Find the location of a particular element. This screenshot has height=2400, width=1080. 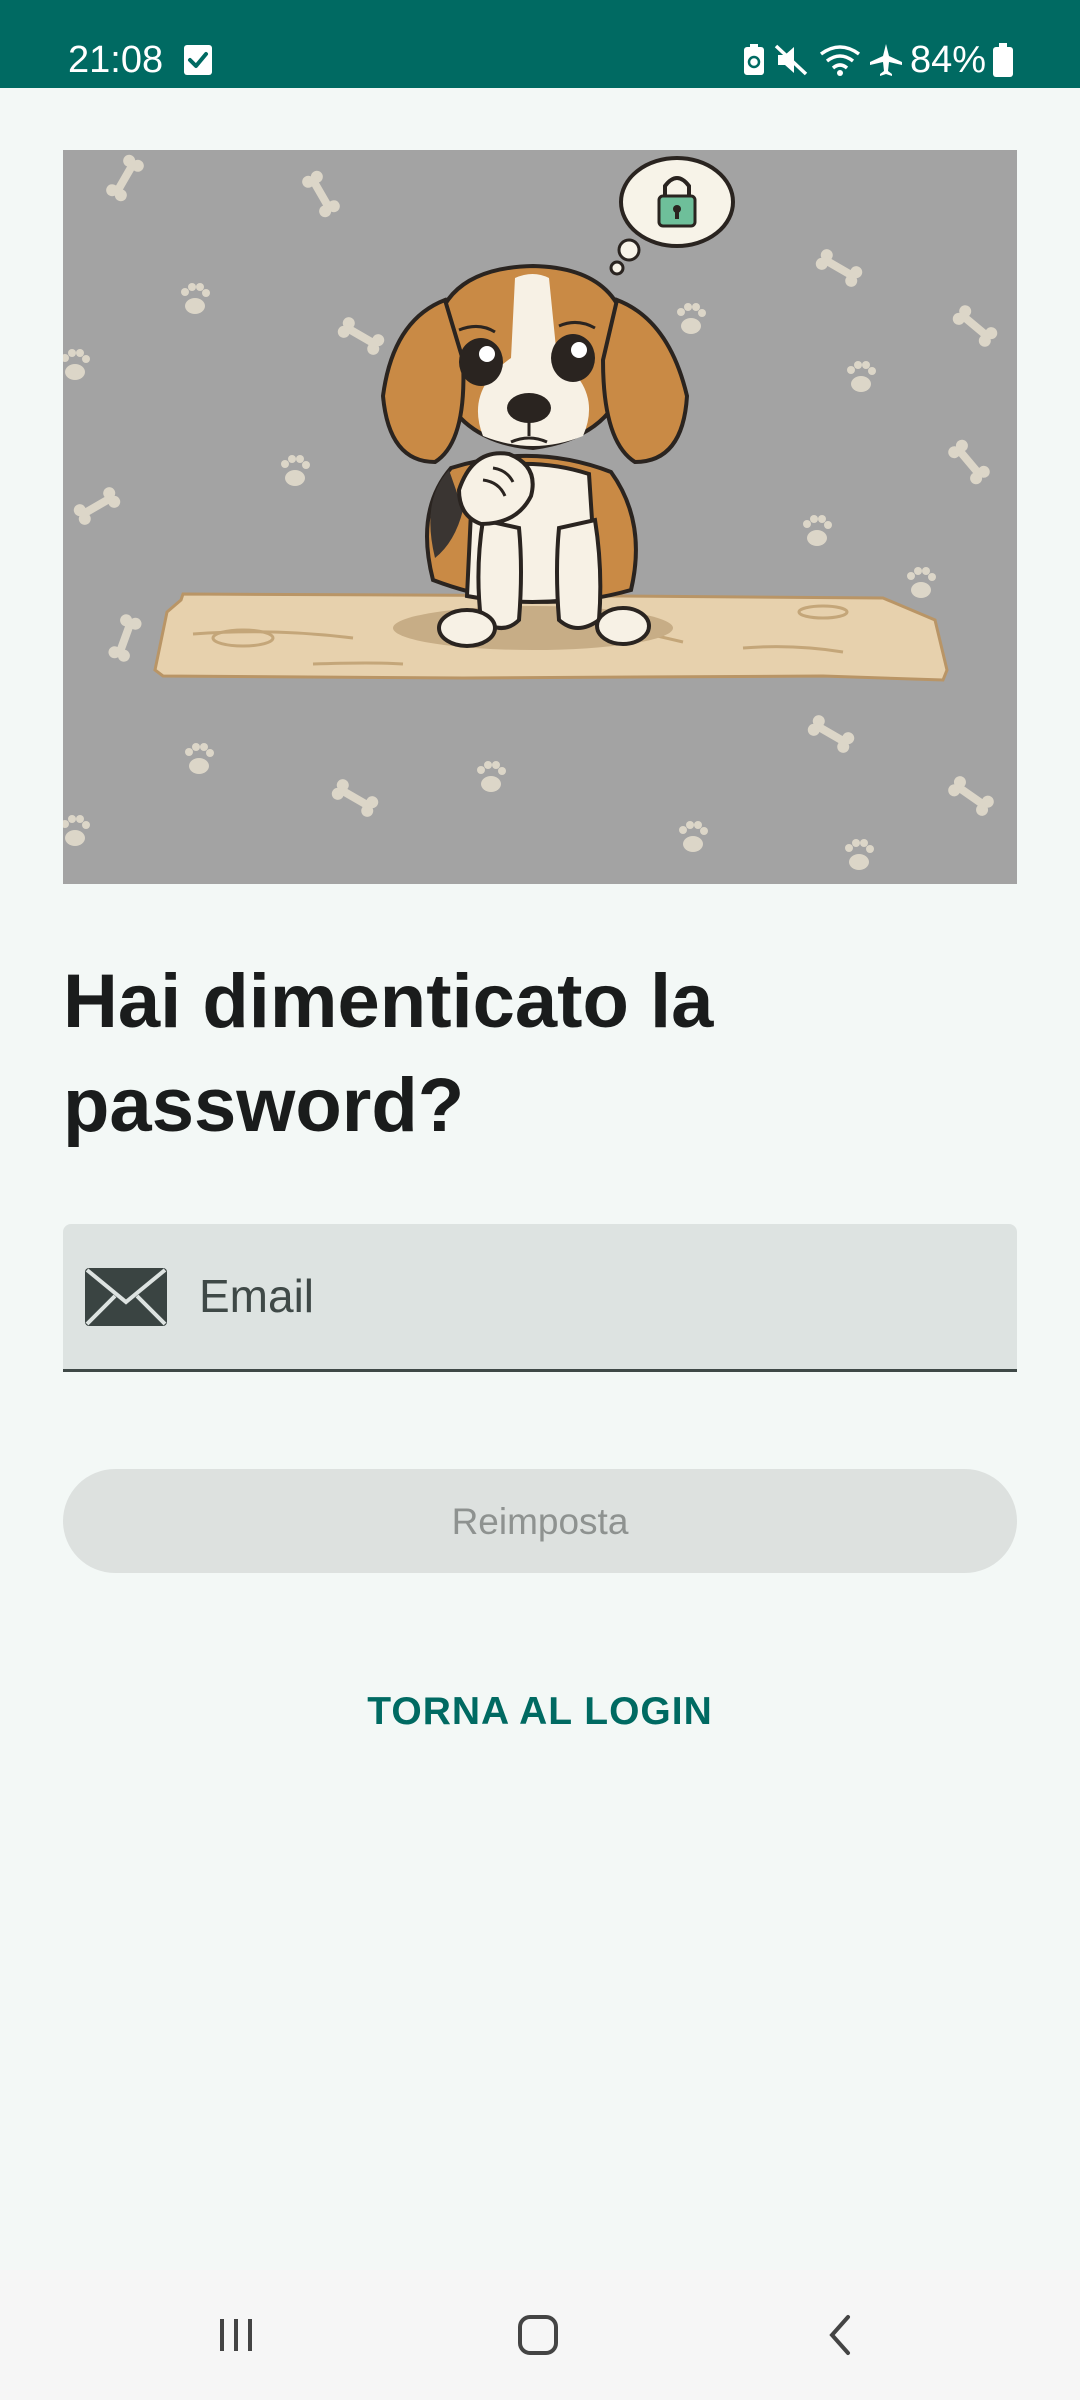

back-icon is located at coordinates (839, 2335).